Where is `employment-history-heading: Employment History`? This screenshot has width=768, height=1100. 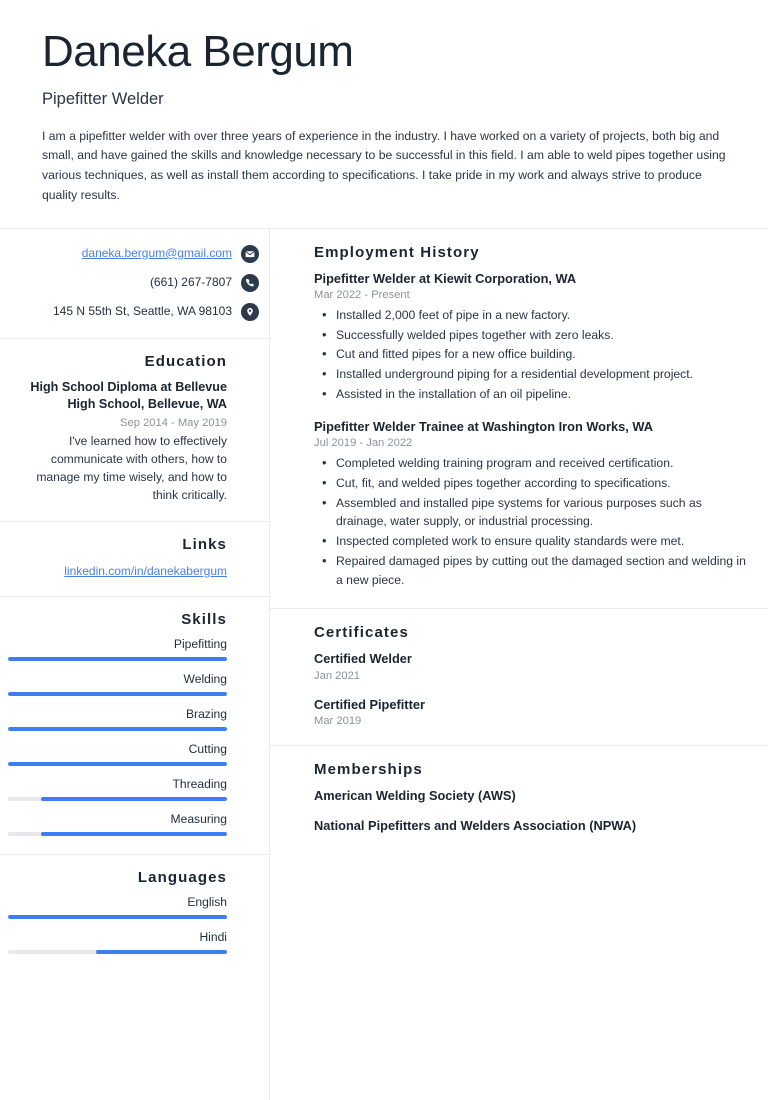
employment-history-heading: Employment History is located at coordinates (397, 252).